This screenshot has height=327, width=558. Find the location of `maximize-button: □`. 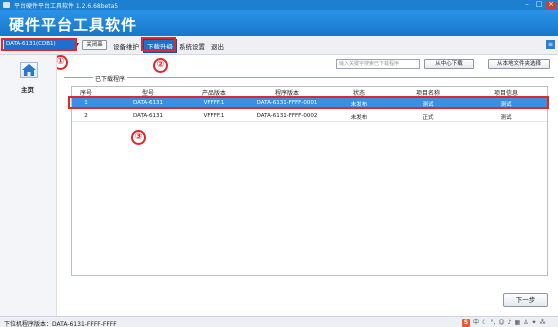

maximize-button: □ is located at coordinates (539, 5).